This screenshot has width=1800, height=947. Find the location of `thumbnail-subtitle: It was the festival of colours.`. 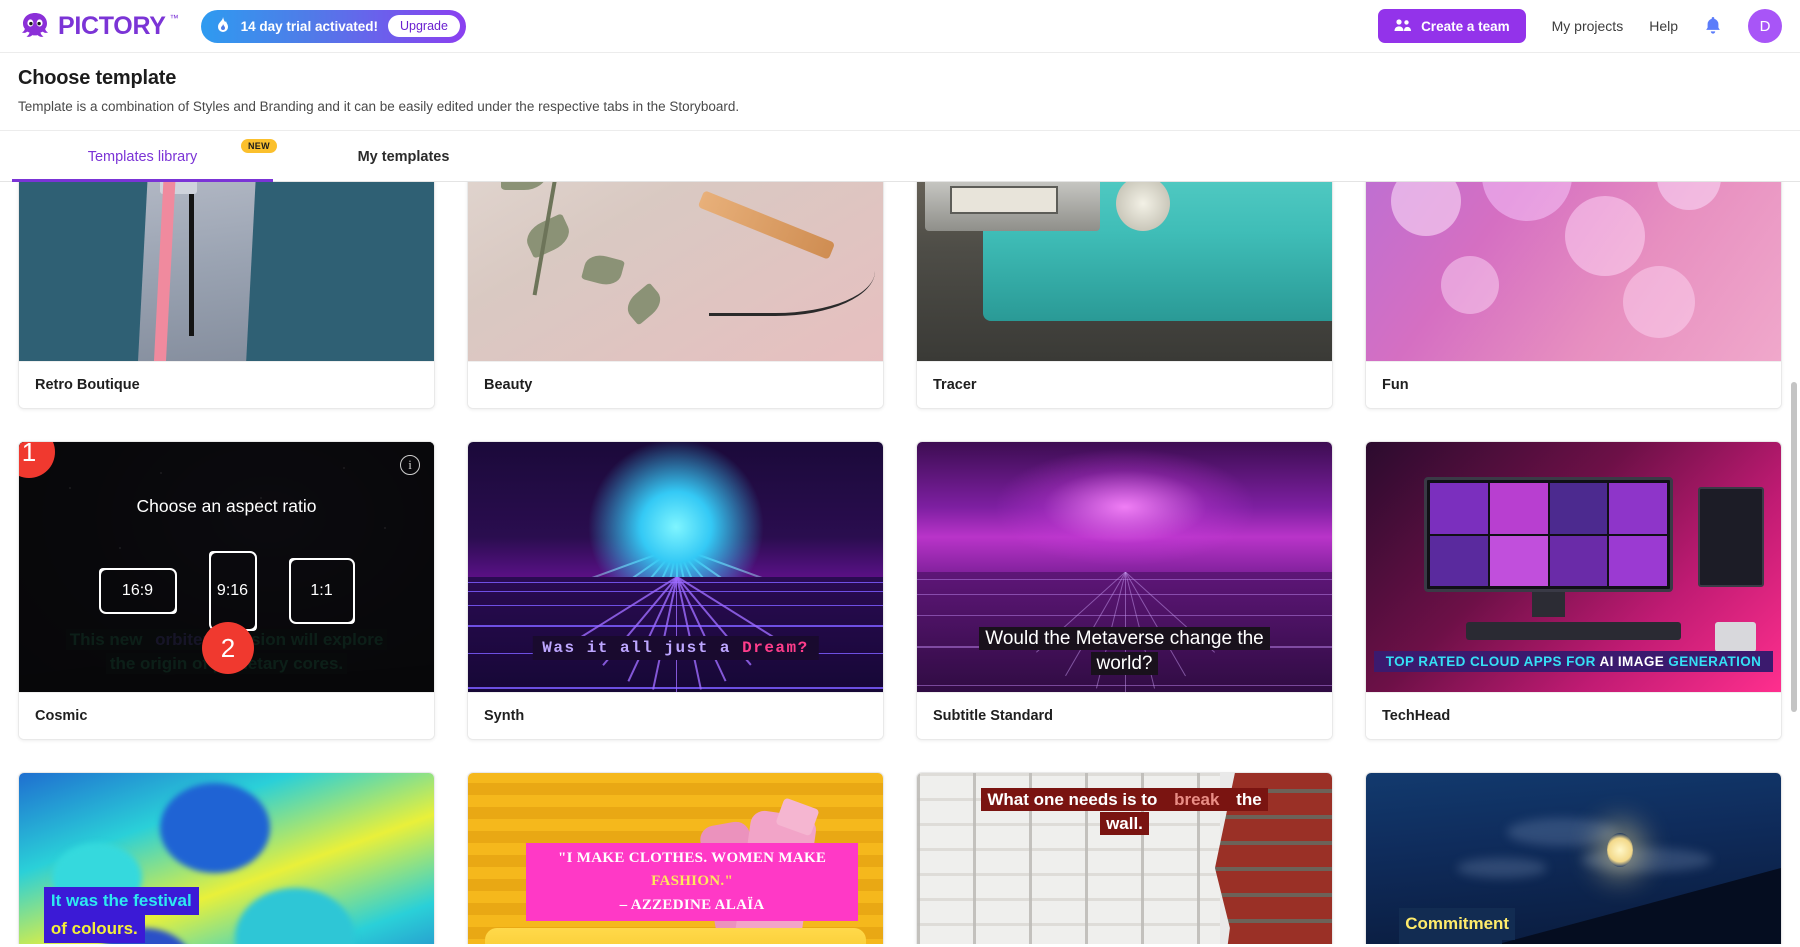

thumbnail-subtitle: It was the festival of colours. is located at coordinates (121, 914).